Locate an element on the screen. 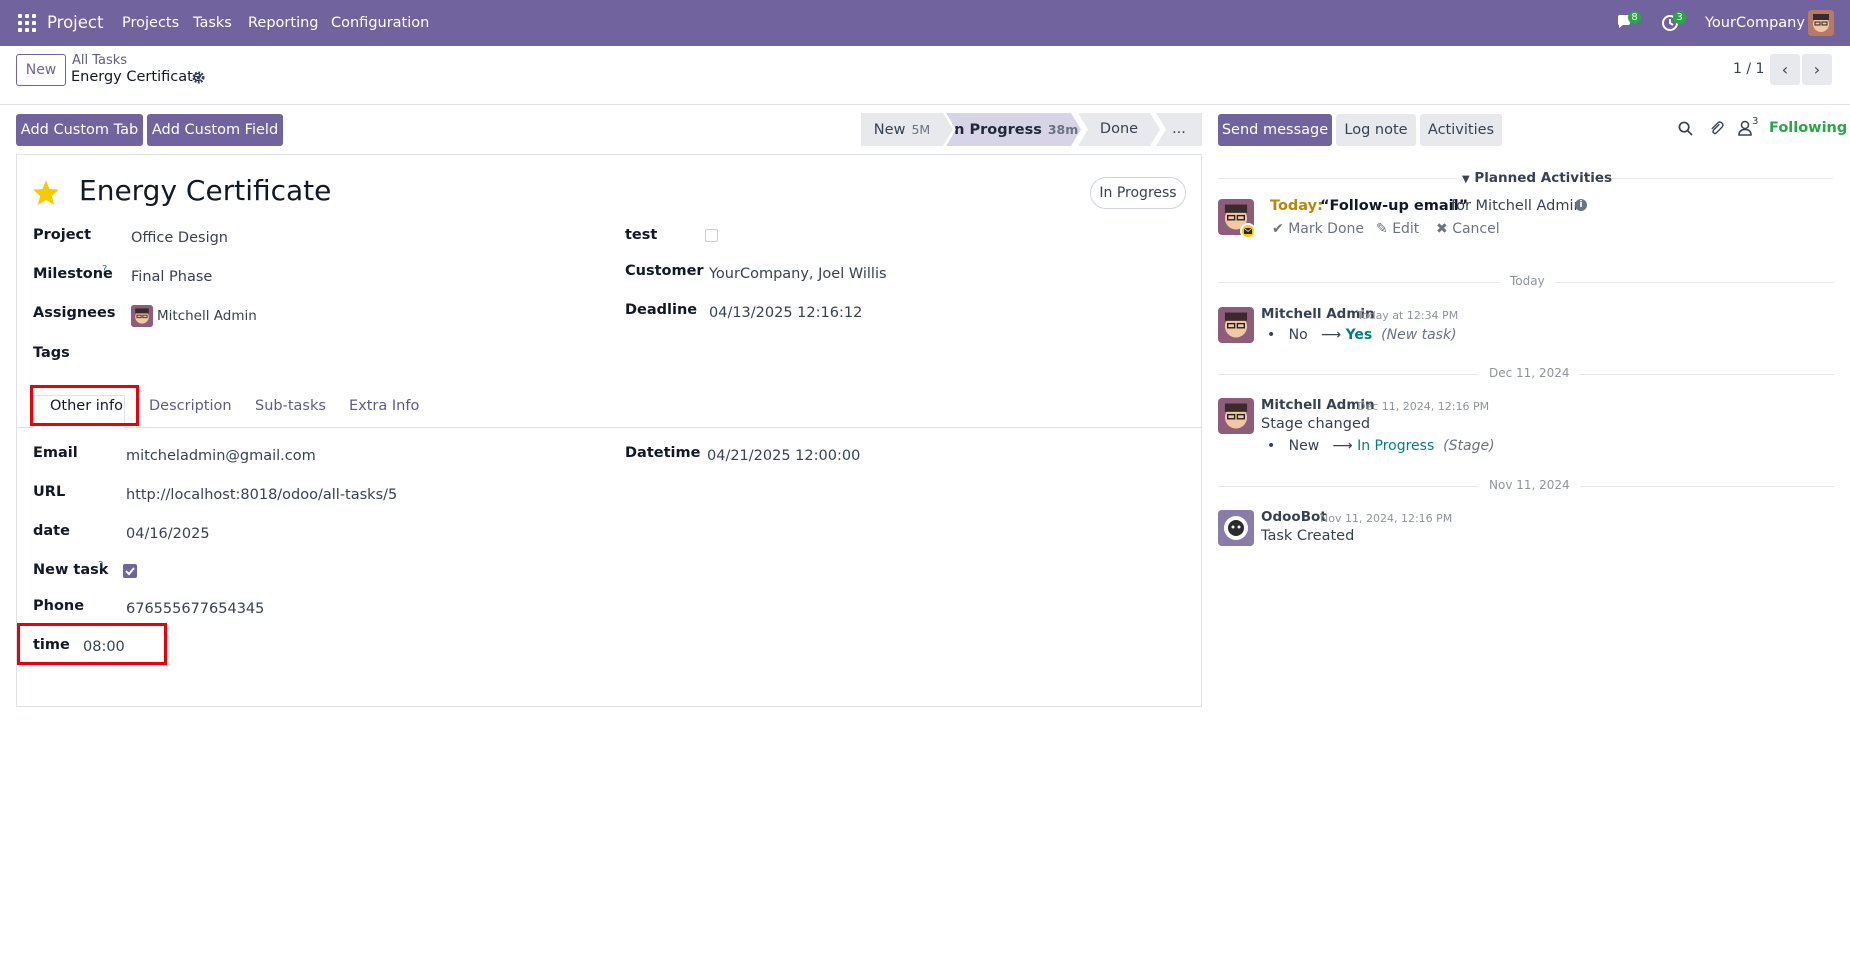 The height and width of the screenshot is (966, 1850). log-note-button: Log note is located at coordinates (1376, 130).